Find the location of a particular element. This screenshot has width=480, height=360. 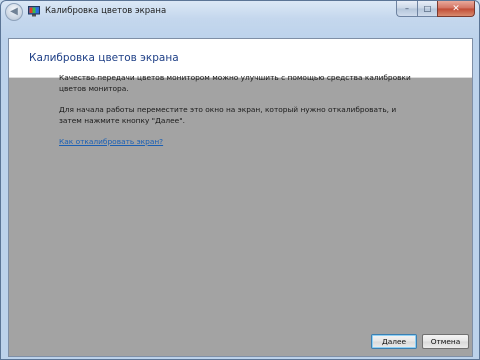

back-arrow-icon: ◀ is located at coordinates (14, 11).